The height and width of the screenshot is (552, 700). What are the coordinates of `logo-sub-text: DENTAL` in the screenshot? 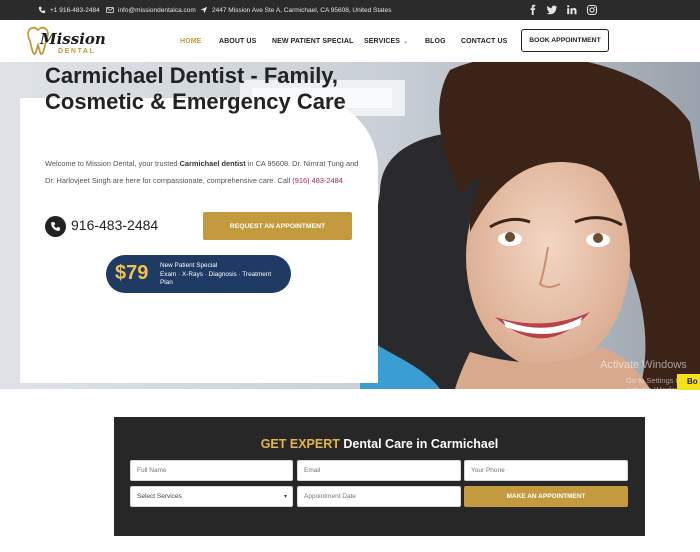 It's located at (77, 51).